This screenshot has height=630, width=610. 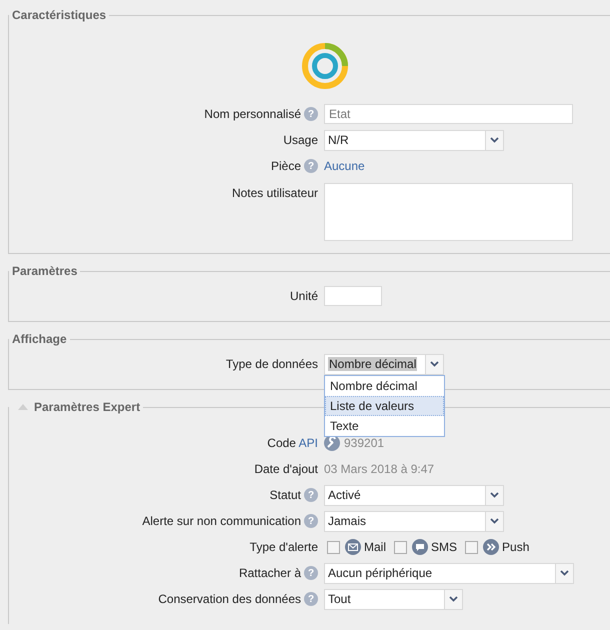 What do you see at coordinates (304, 296) in the screenshot?
I see `field-label: Unité` at bounding box center [304, 296].